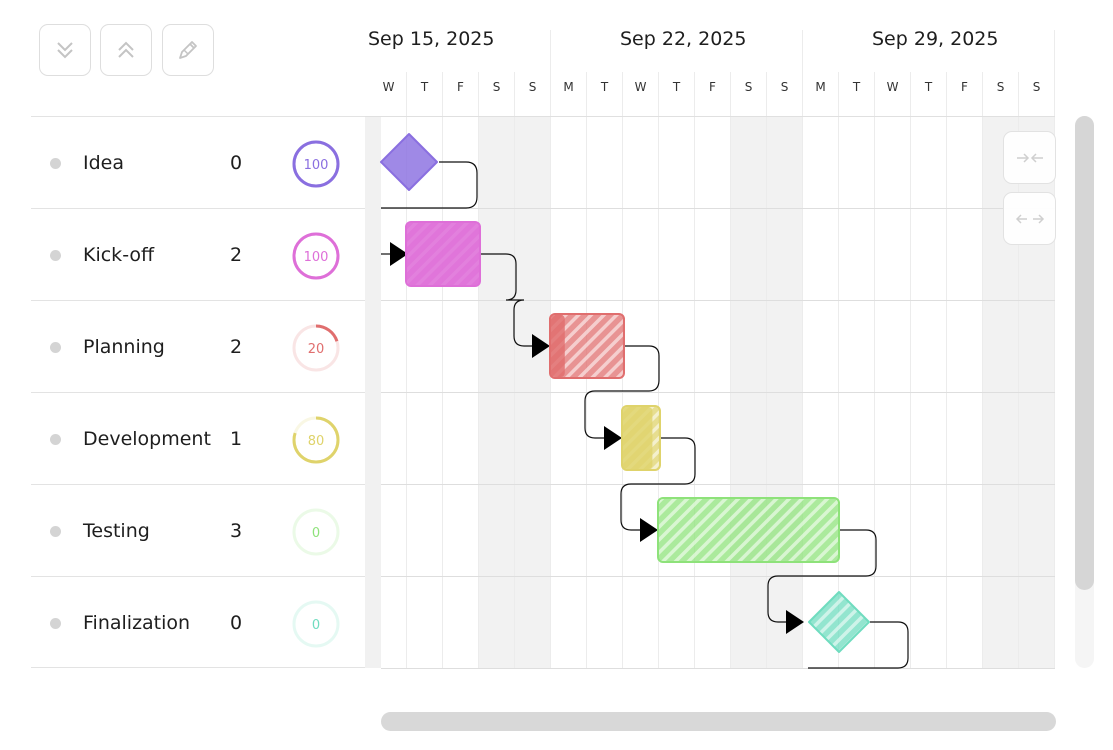  I want to click on expand-horizontal-icon, so click(1029, 218).